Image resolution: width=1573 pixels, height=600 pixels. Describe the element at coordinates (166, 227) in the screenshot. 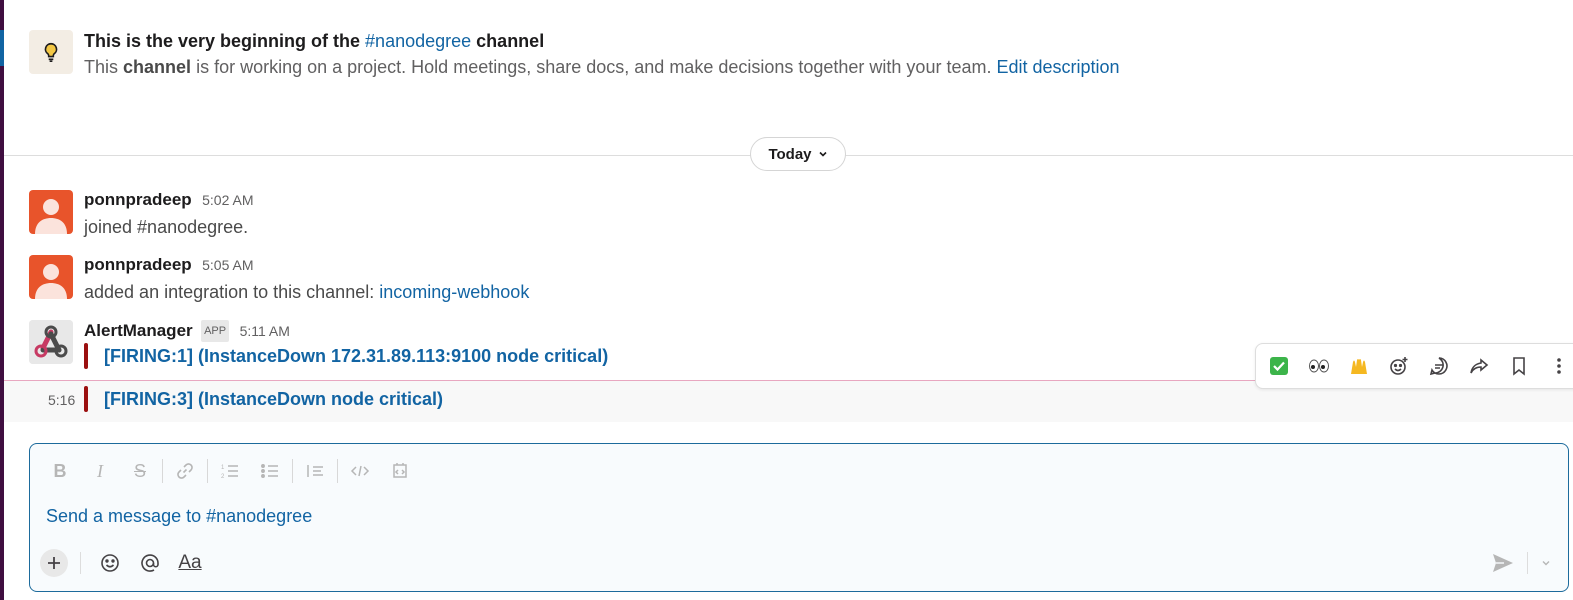

I see `message-text: joined #nanodegree.` at that location.